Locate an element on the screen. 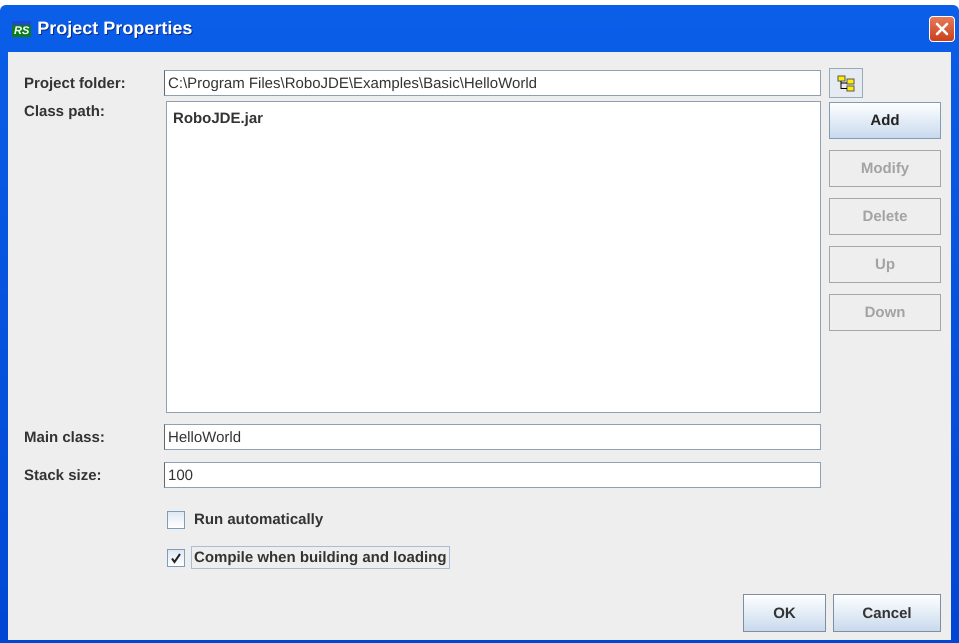 This screenshot has height=643, width=959. close-icon is located at coordinates (942, 28).